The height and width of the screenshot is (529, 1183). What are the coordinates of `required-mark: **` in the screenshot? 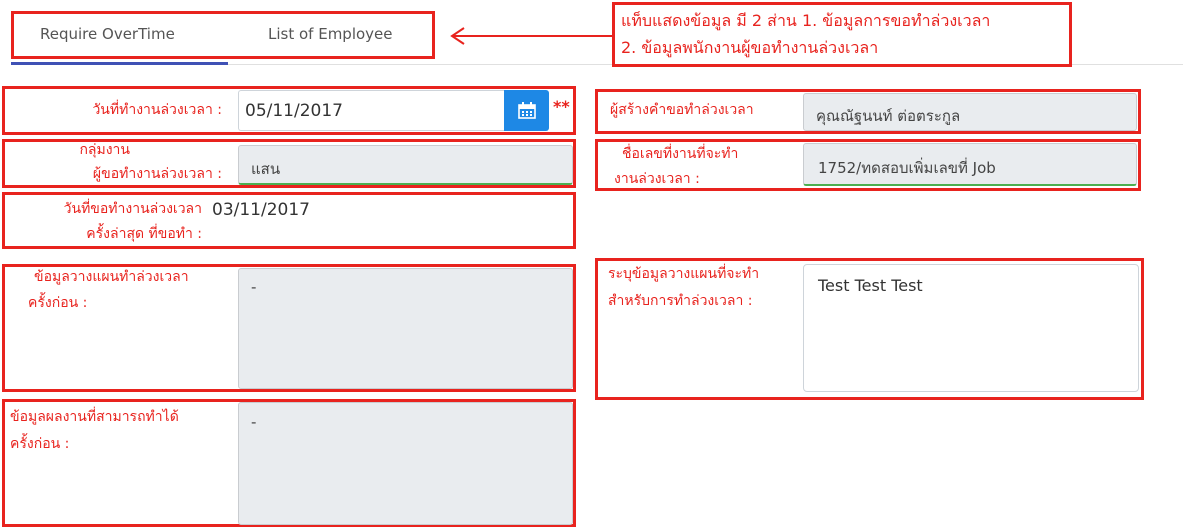 It's located at (561, 106).